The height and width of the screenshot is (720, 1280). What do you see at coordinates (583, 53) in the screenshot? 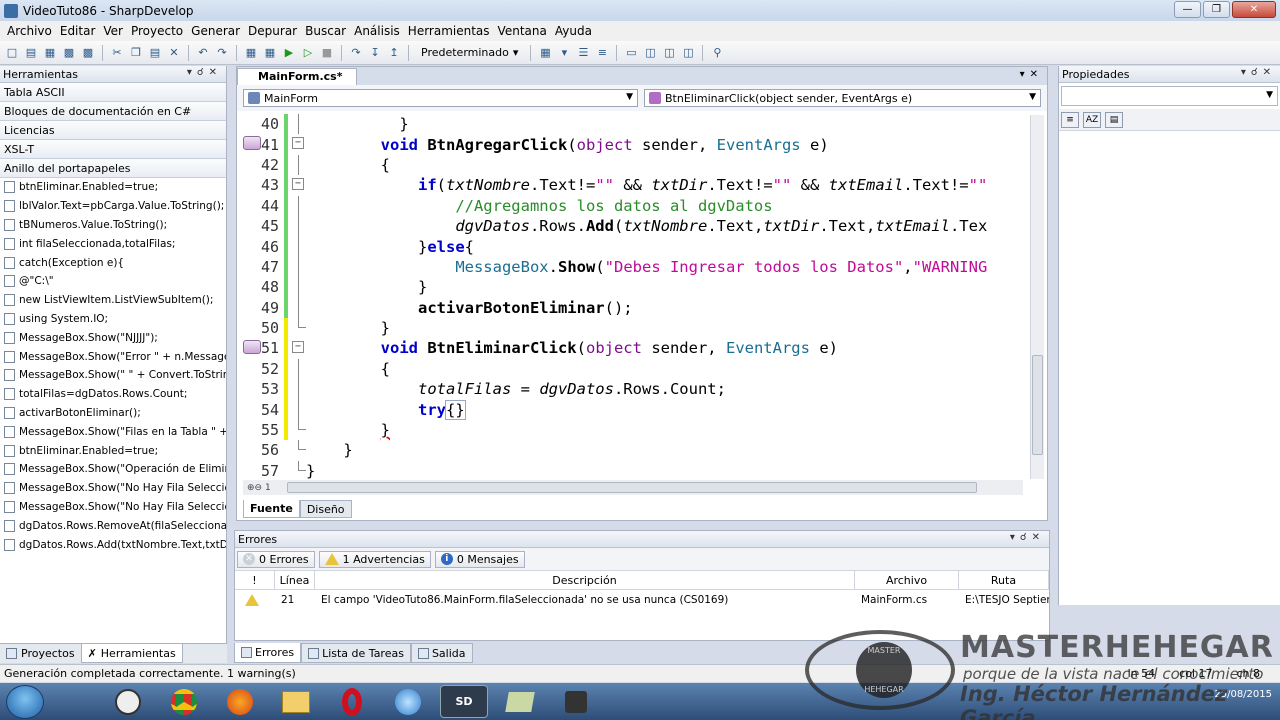
I see `comment-icon: ☰` at bounding box center [583, 53].